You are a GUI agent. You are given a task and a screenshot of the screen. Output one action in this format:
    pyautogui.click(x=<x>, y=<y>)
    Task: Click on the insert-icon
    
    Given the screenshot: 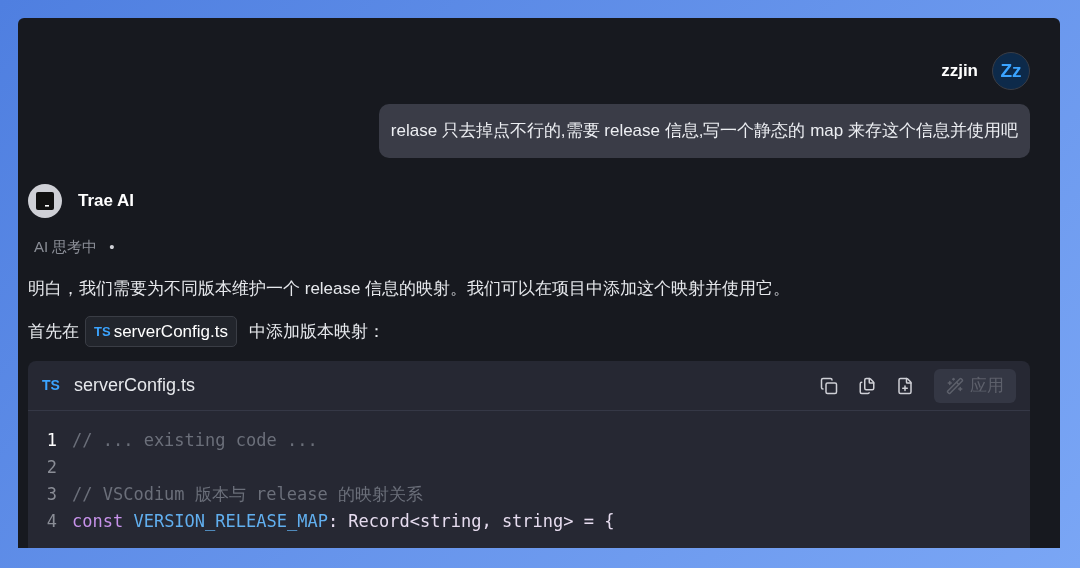 What is the action you would take?
    pyautogui.click(x=867, y=385)
    